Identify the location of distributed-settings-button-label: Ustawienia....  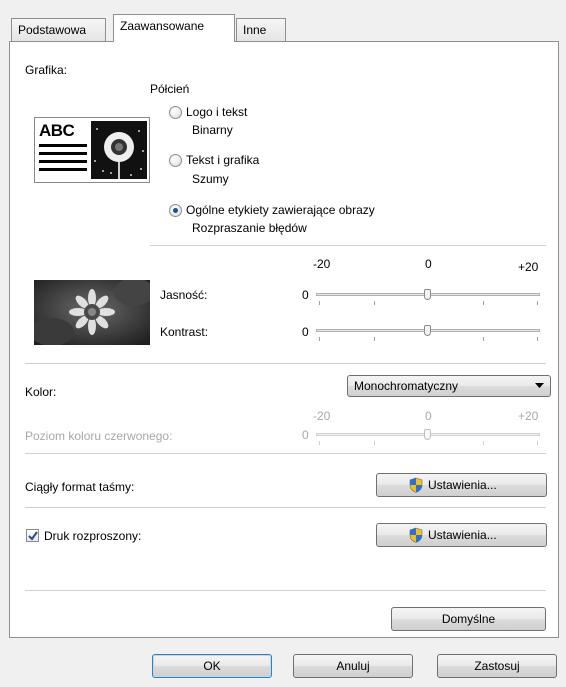
(462, 535).